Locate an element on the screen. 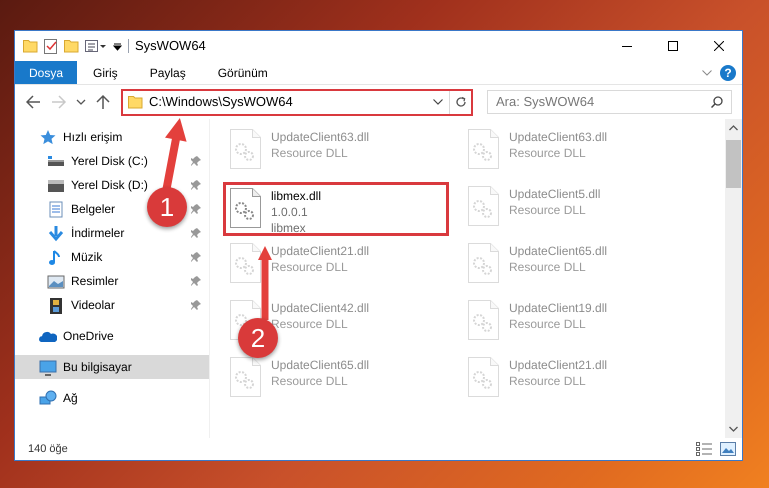  sidebar-item: Bu bilgisayar is located at coordinates (112, 367).